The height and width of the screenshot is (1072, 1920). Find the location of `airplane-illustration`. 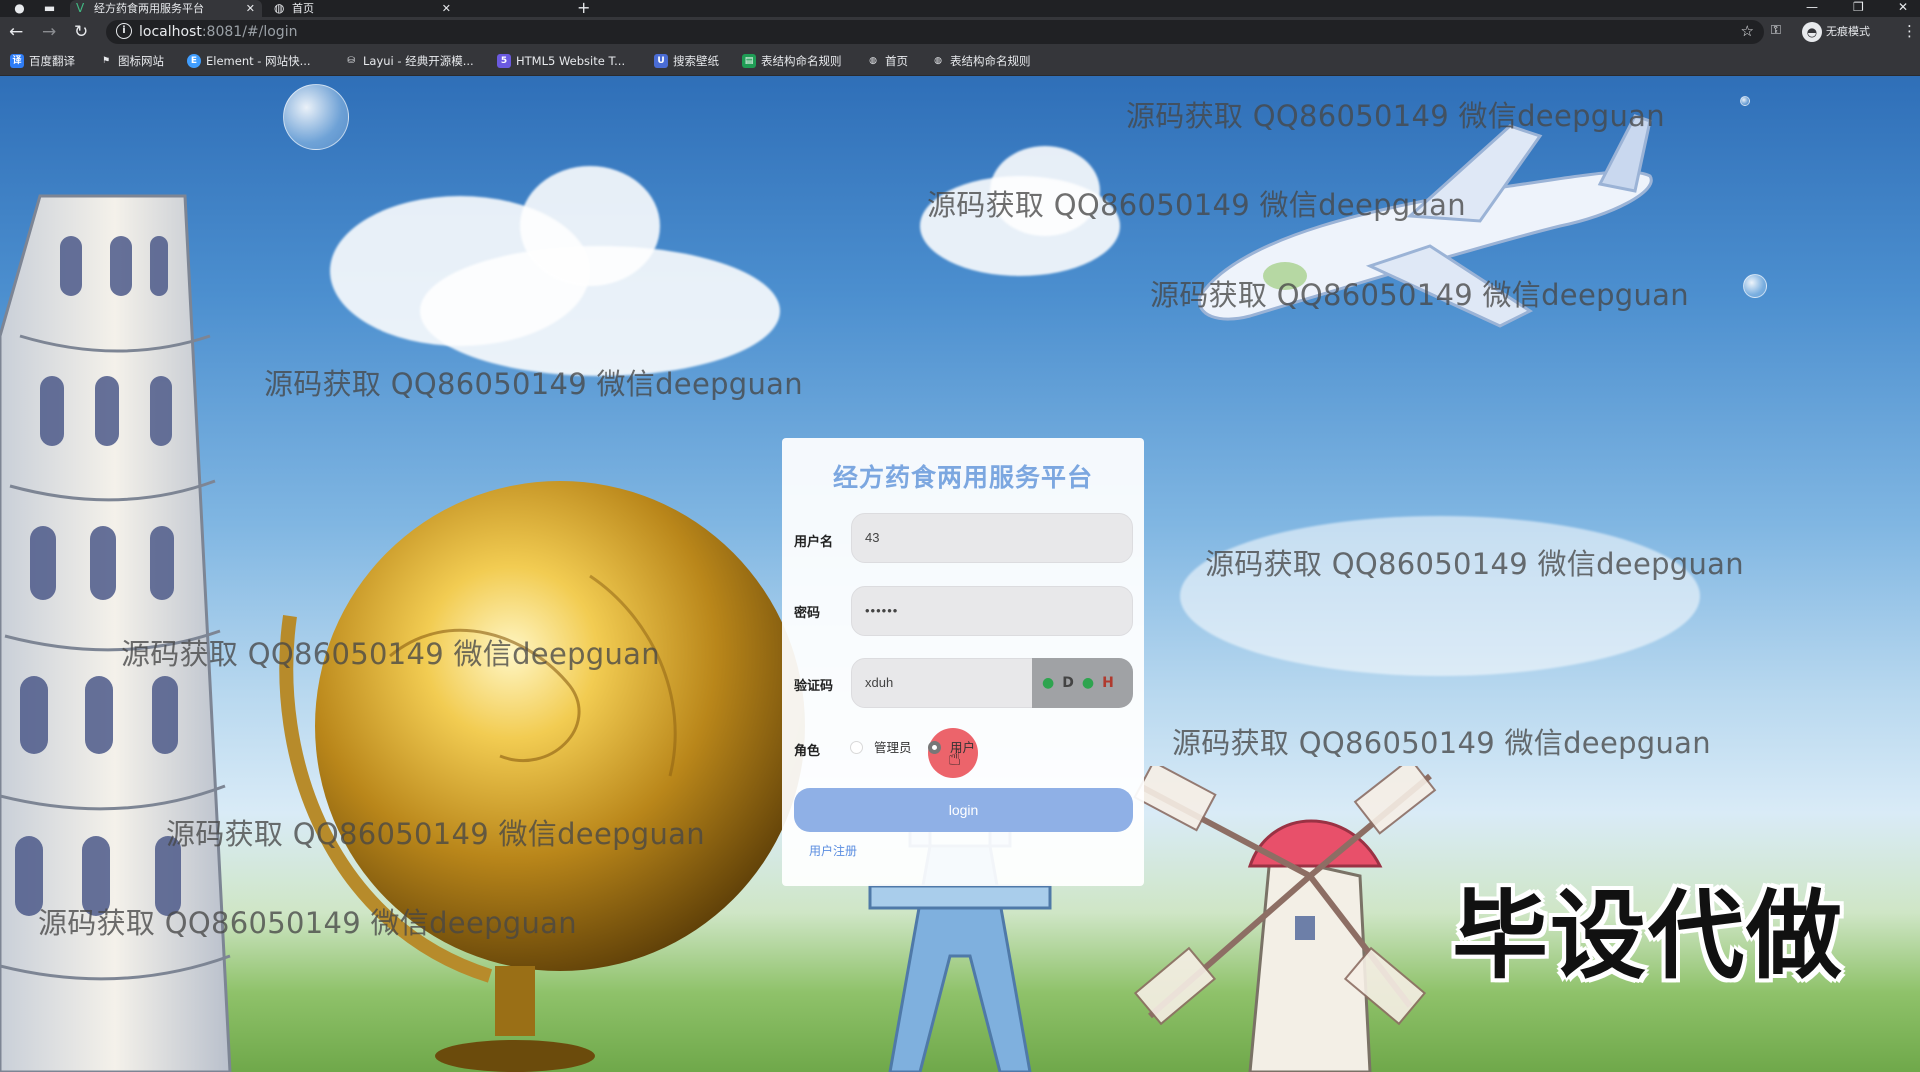

airplane-illustration is located at coordinates (1425, 221).